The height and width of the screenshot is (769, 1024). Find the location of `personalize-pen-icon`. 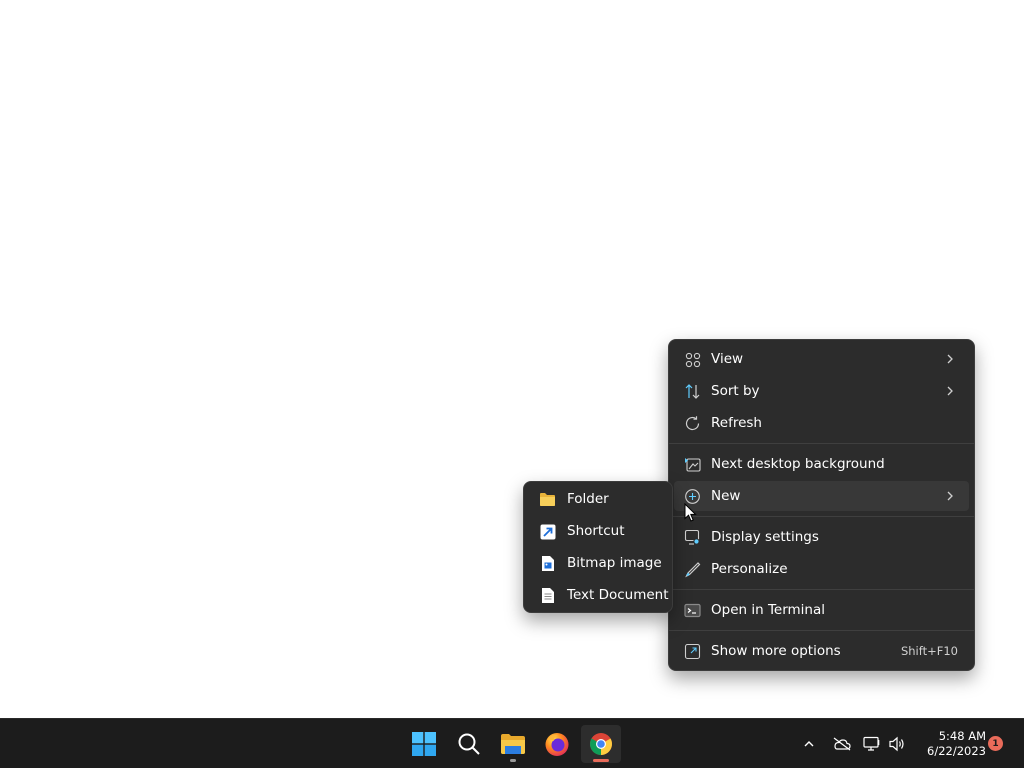

personalize-pen-icon is located at coordinates (692, 569).